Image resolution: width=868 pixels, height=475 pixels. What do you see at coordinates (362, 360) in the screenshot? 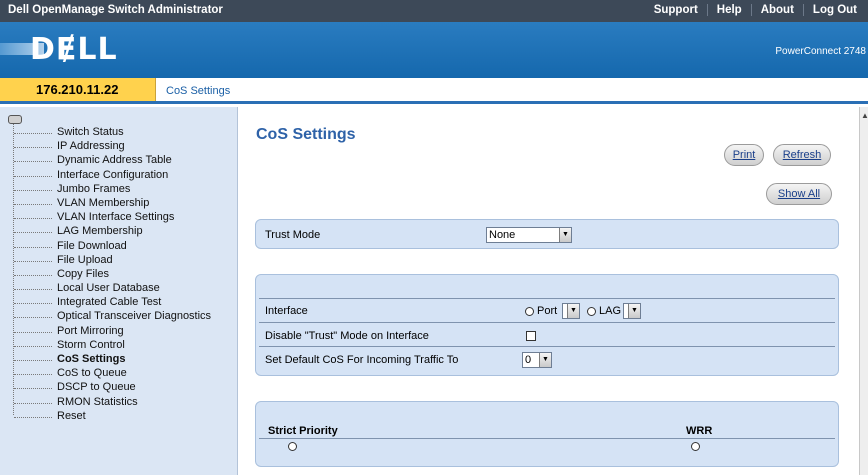
I see `default-cos-label: Set Default CoS For Incoming Traffic To` at bounding box center [362, 360].